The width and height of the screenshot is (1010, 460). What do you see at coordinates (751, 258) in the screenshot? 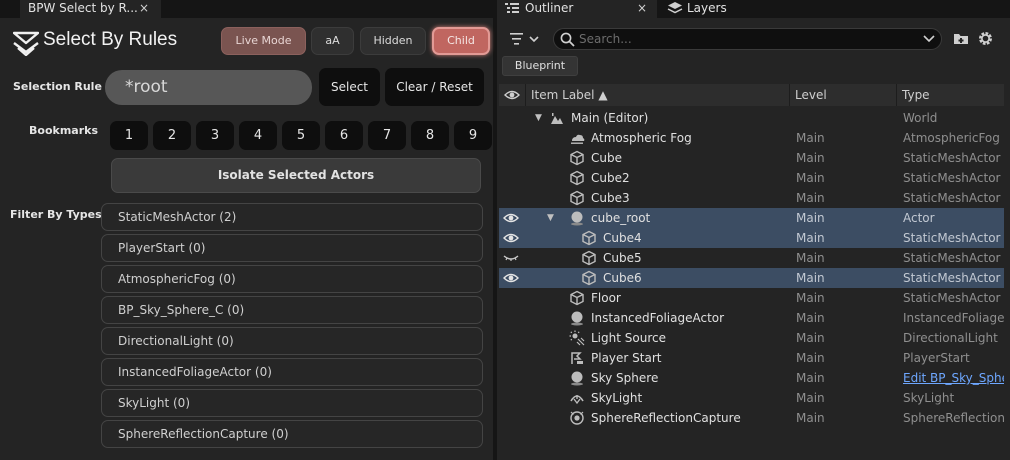
I see `outliner-row: Cube5 Main StaticMeshActor` at bounding box center [751, 258].